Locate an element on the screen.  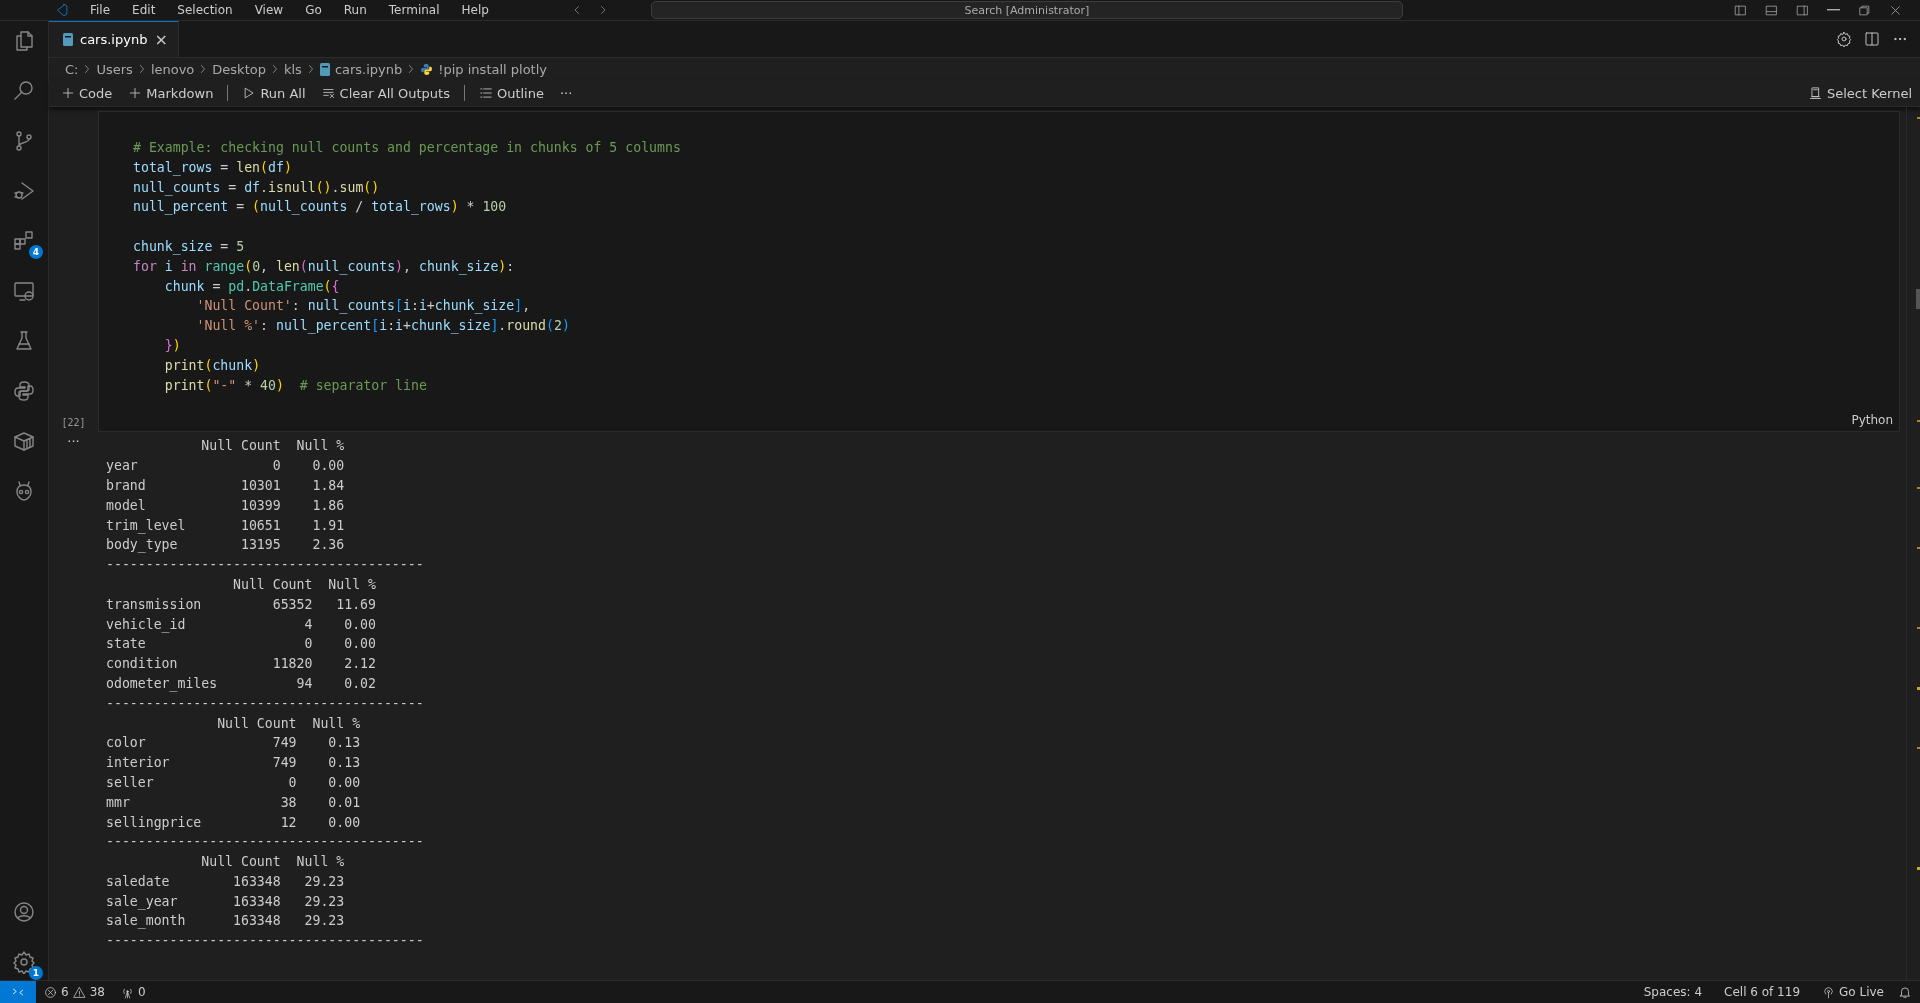
row-label: year is located at coordinates (122, 466).